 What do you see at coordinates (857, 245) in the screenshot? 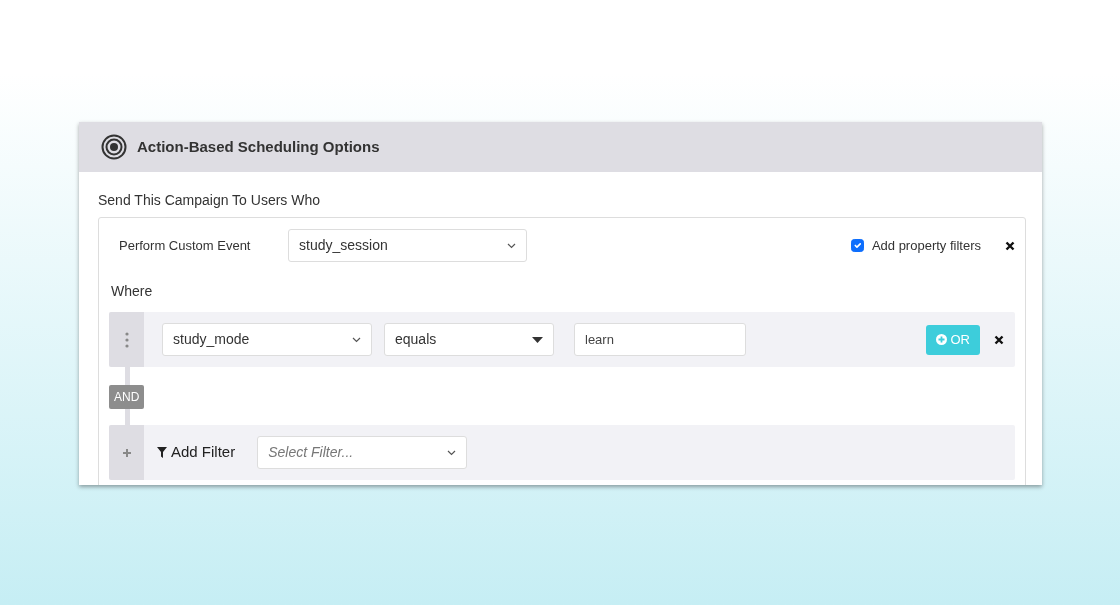
I see `checkbox` at bounding box center [857, 245].